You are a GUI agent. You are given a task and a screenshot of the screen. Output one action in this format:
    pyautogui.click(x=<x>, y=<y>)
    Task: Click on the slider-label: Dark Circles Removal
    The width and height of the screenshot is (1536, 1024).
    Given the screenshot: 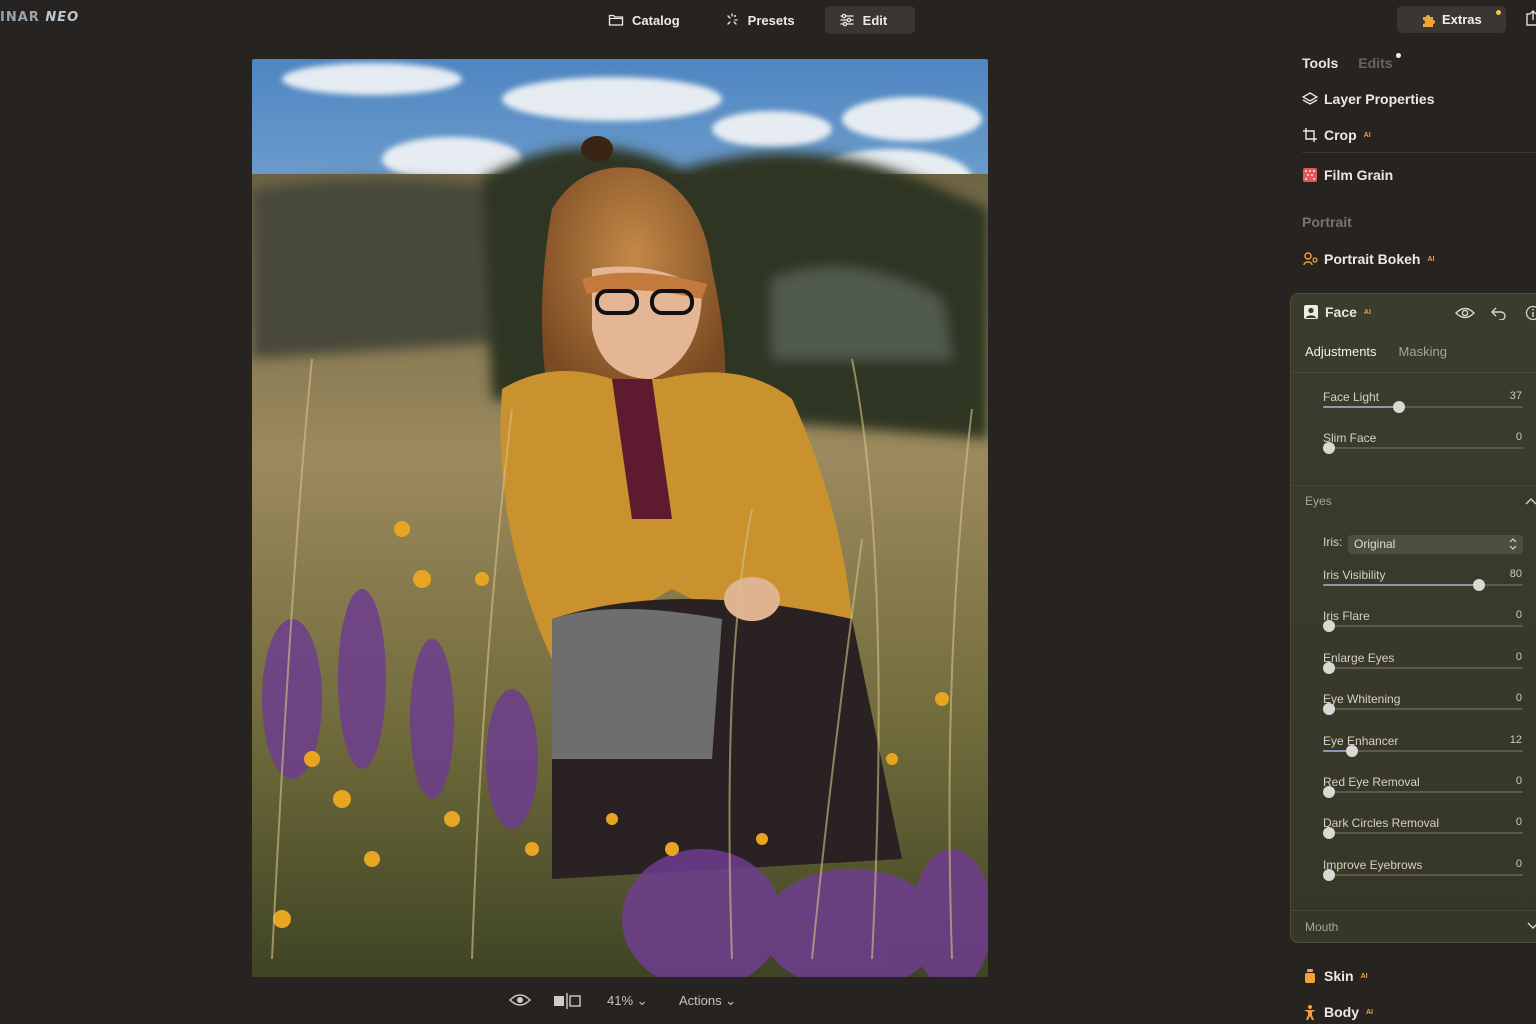 What is the action you would take?
    pyautogui.click(x=1381, y=823)
    